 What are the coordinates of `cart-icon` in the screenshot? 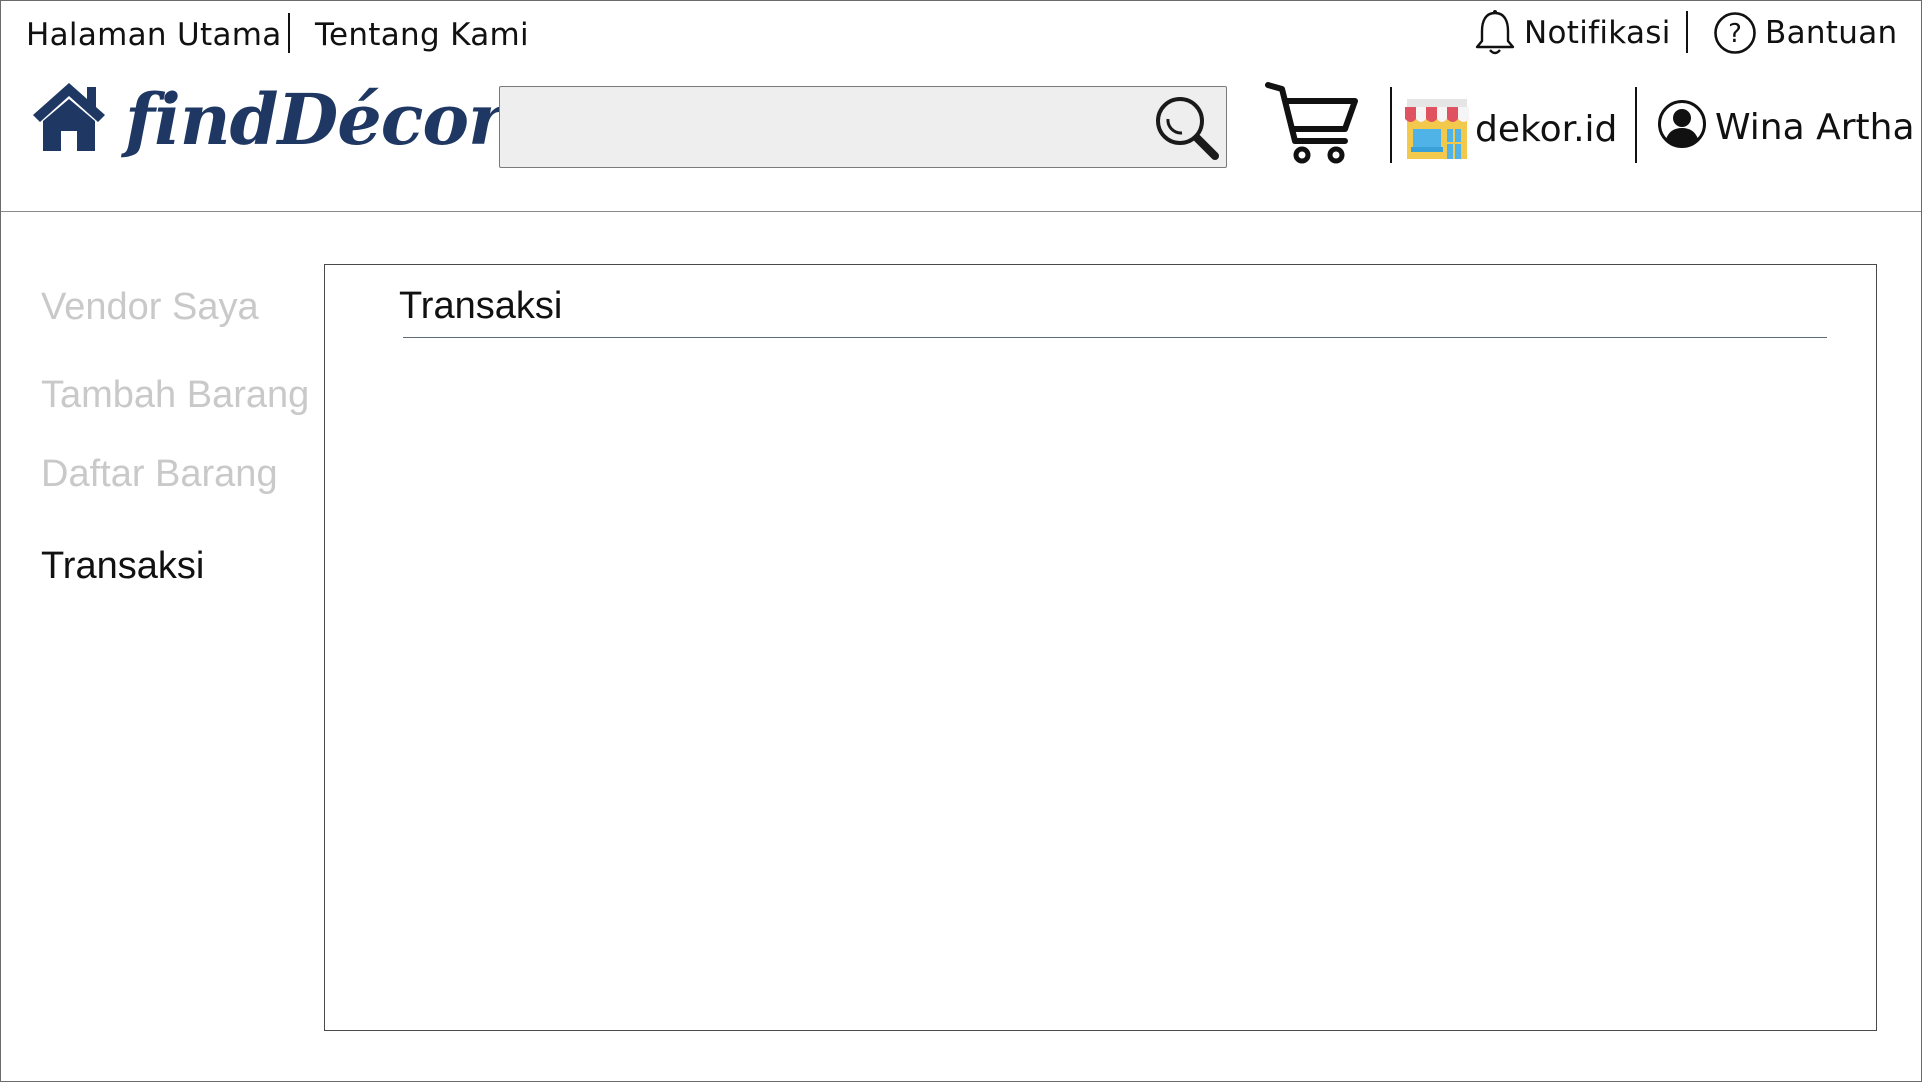 It's located at (1313, 123).